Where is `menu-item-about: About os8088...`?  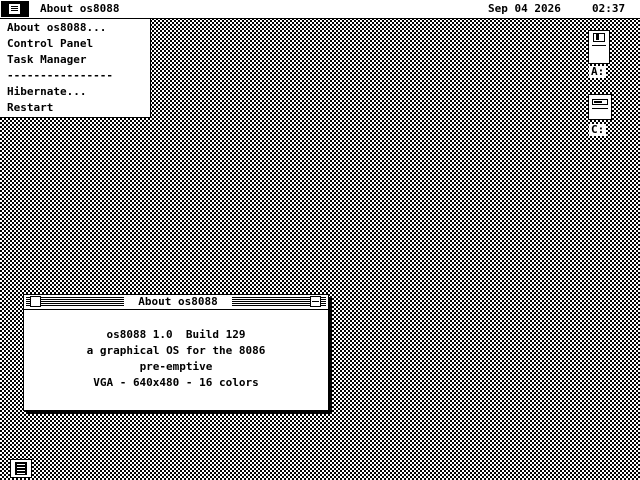
menu-item-about: About os8088... is located at coordinates (56, 28).